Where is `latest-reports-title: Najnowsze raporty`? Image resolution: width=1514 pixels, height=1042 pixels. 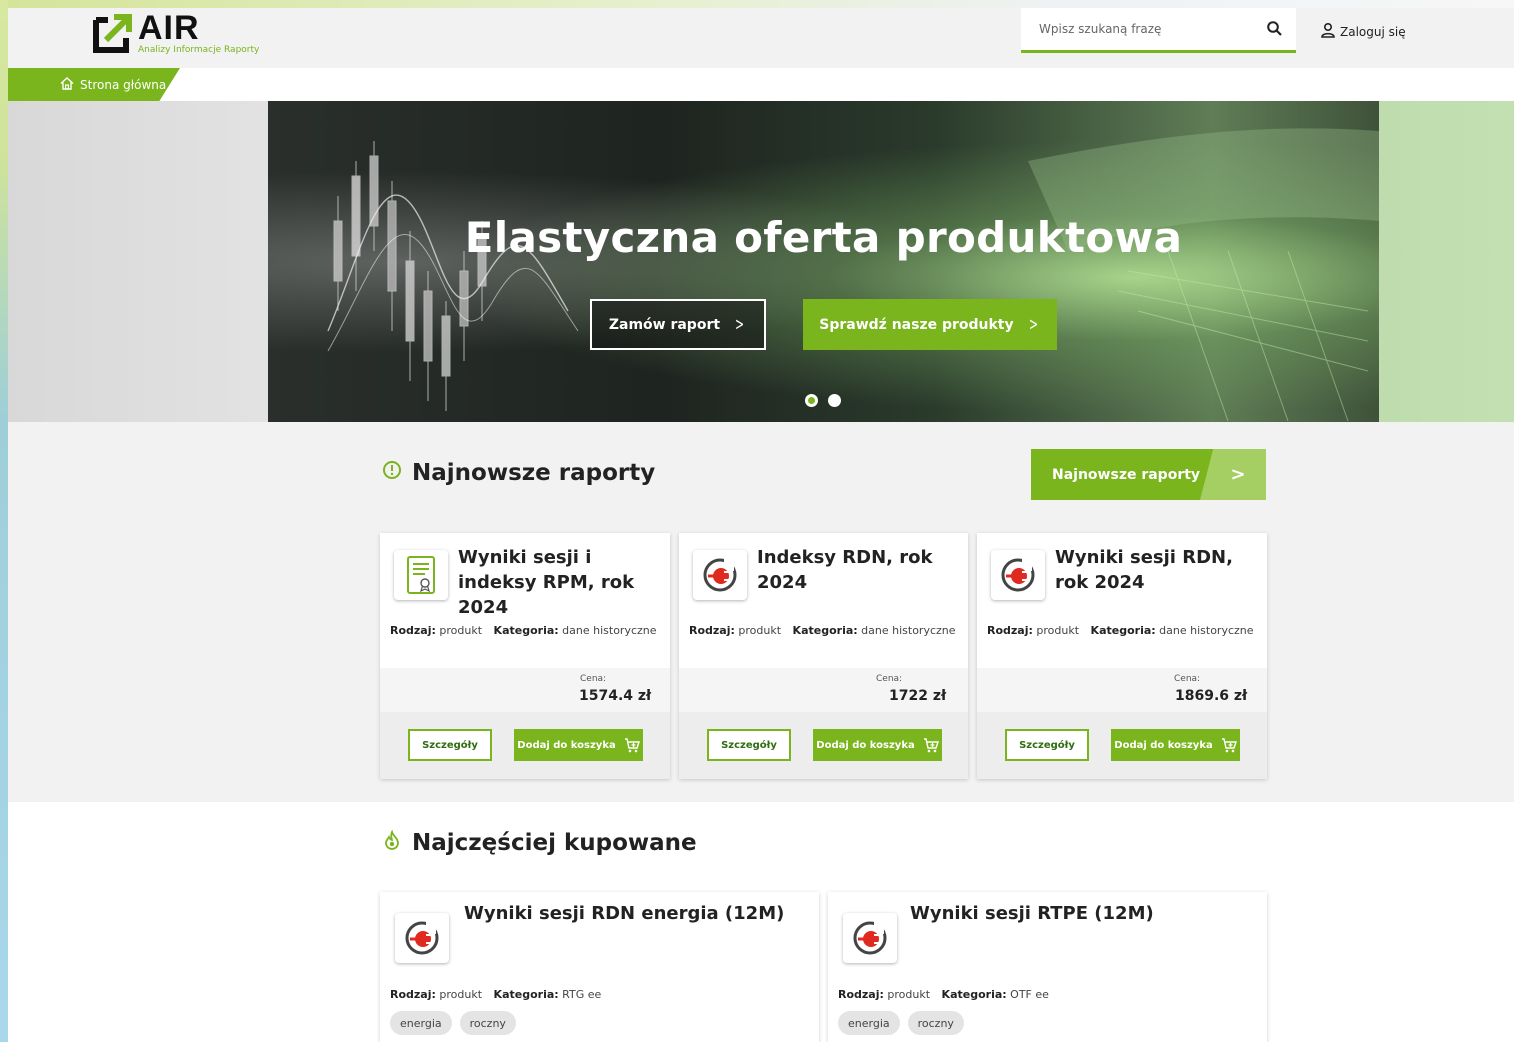 latest-reports-title: Najnowsze raporty is located at coordinates (534, 473).